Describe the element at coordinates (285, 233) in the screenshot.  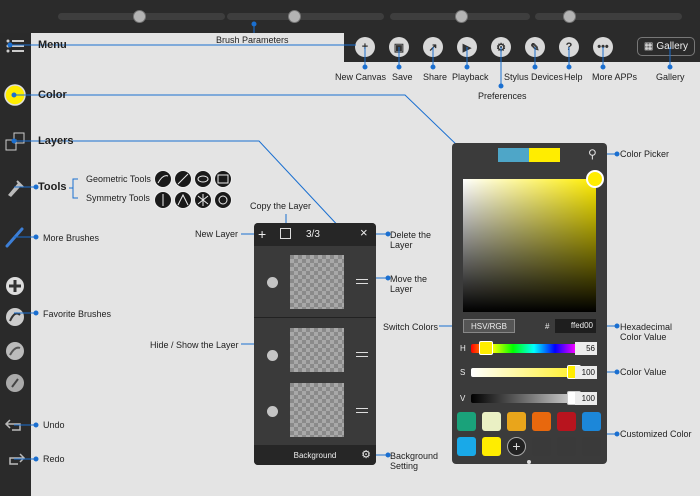
I see `copy-layer-icon` at that location.